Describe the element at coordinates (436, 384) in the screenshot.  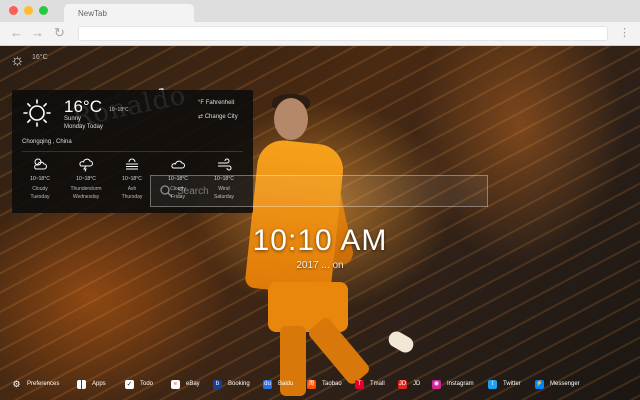
I see `instagram-icon: ◉` at that location.